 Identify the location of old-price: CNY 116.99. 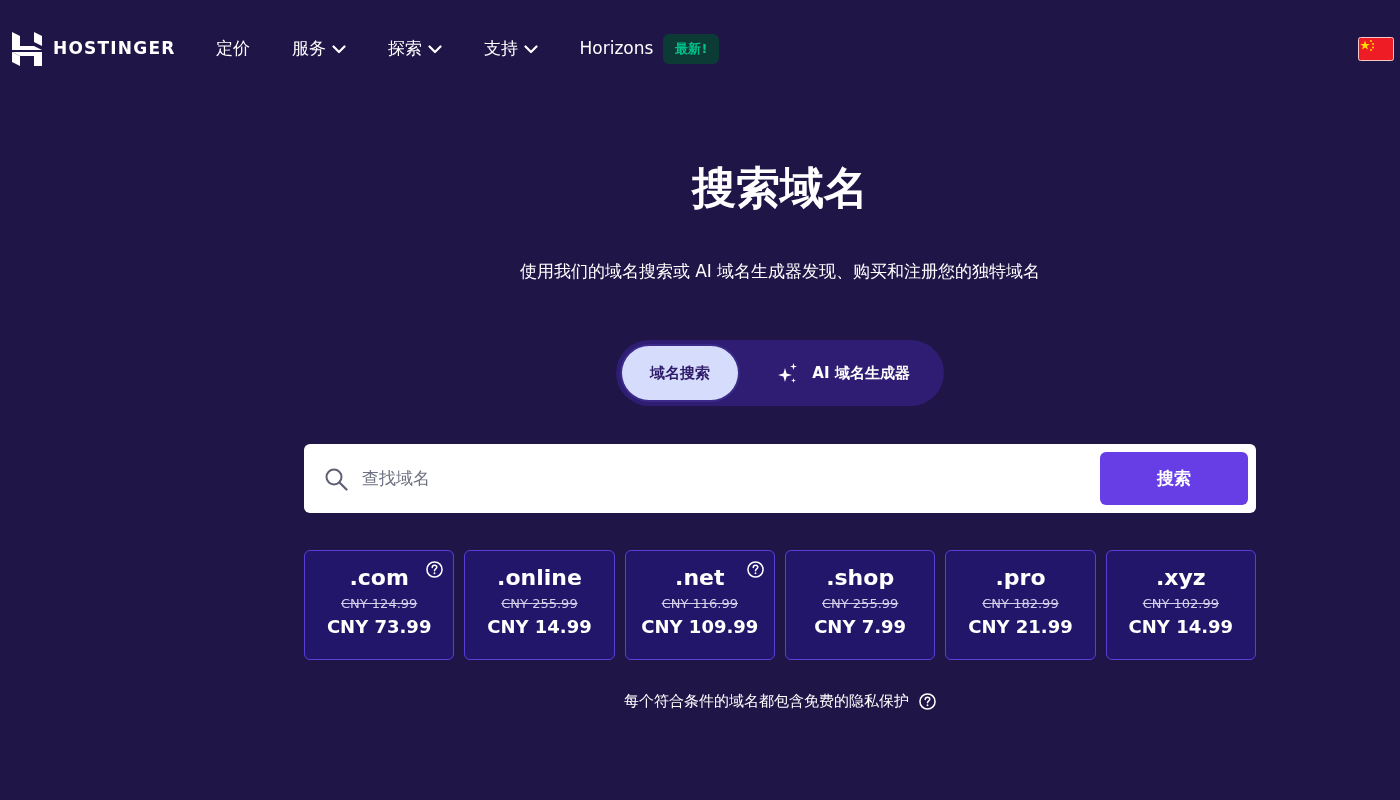
(699, 604).